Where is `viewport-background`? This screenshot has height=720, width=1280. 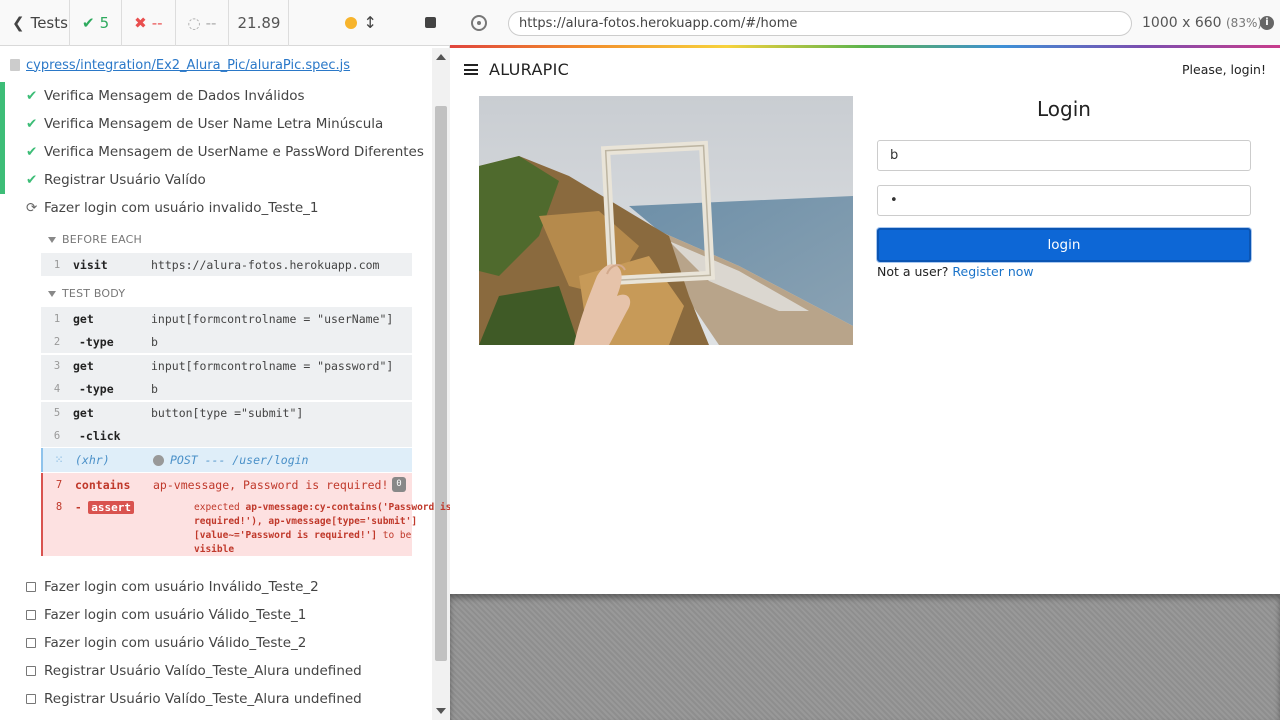 viewport-background is located at coordinates (865, 657).